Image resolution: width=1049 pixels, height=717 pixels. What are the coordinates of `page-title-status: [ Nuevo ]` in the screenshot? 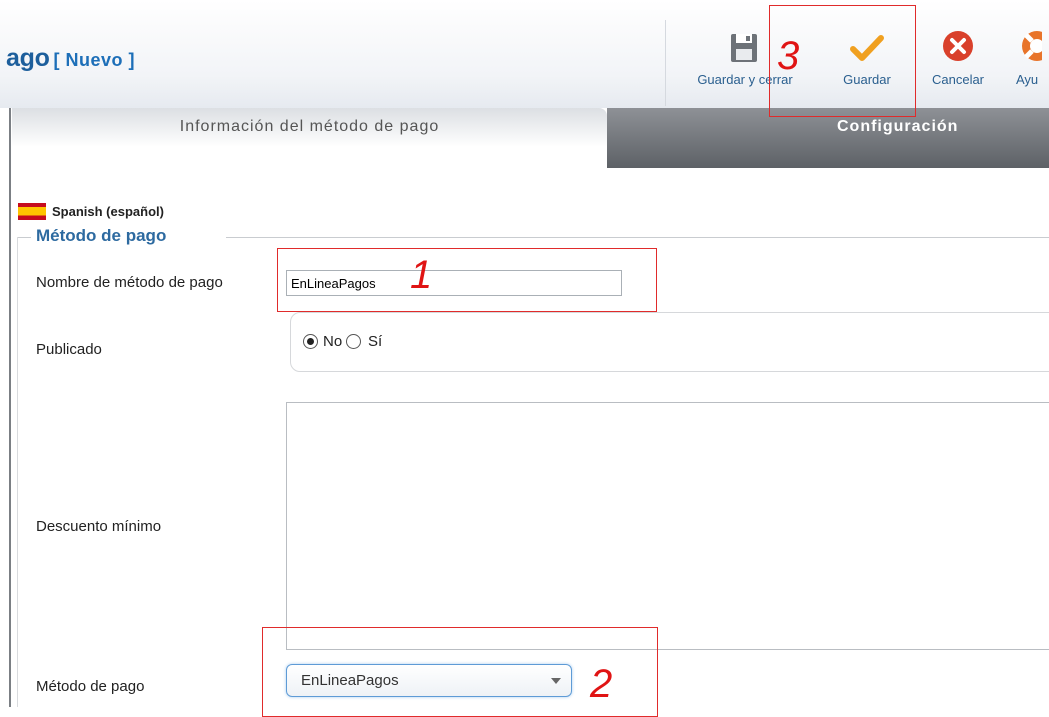 It's located at (94, 60).